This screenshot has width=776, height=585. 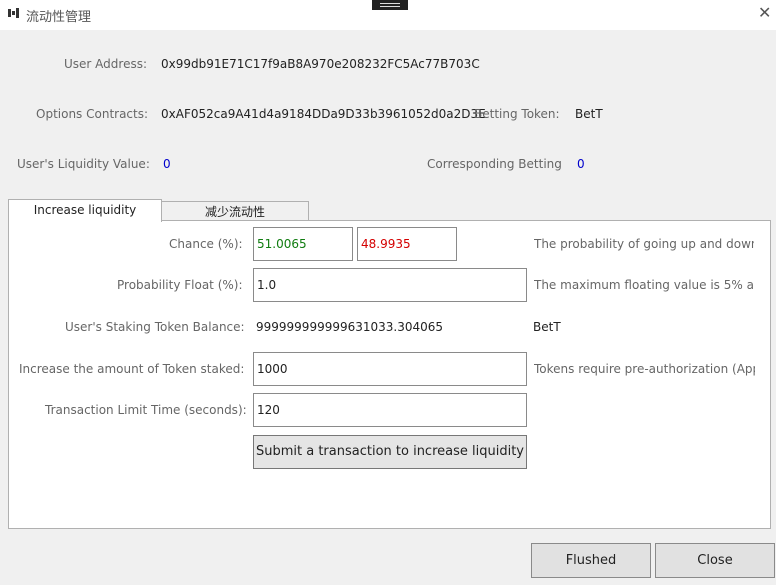 I want to click on title-bar: 流动性管理 ✕, so click(x=388, y=15).